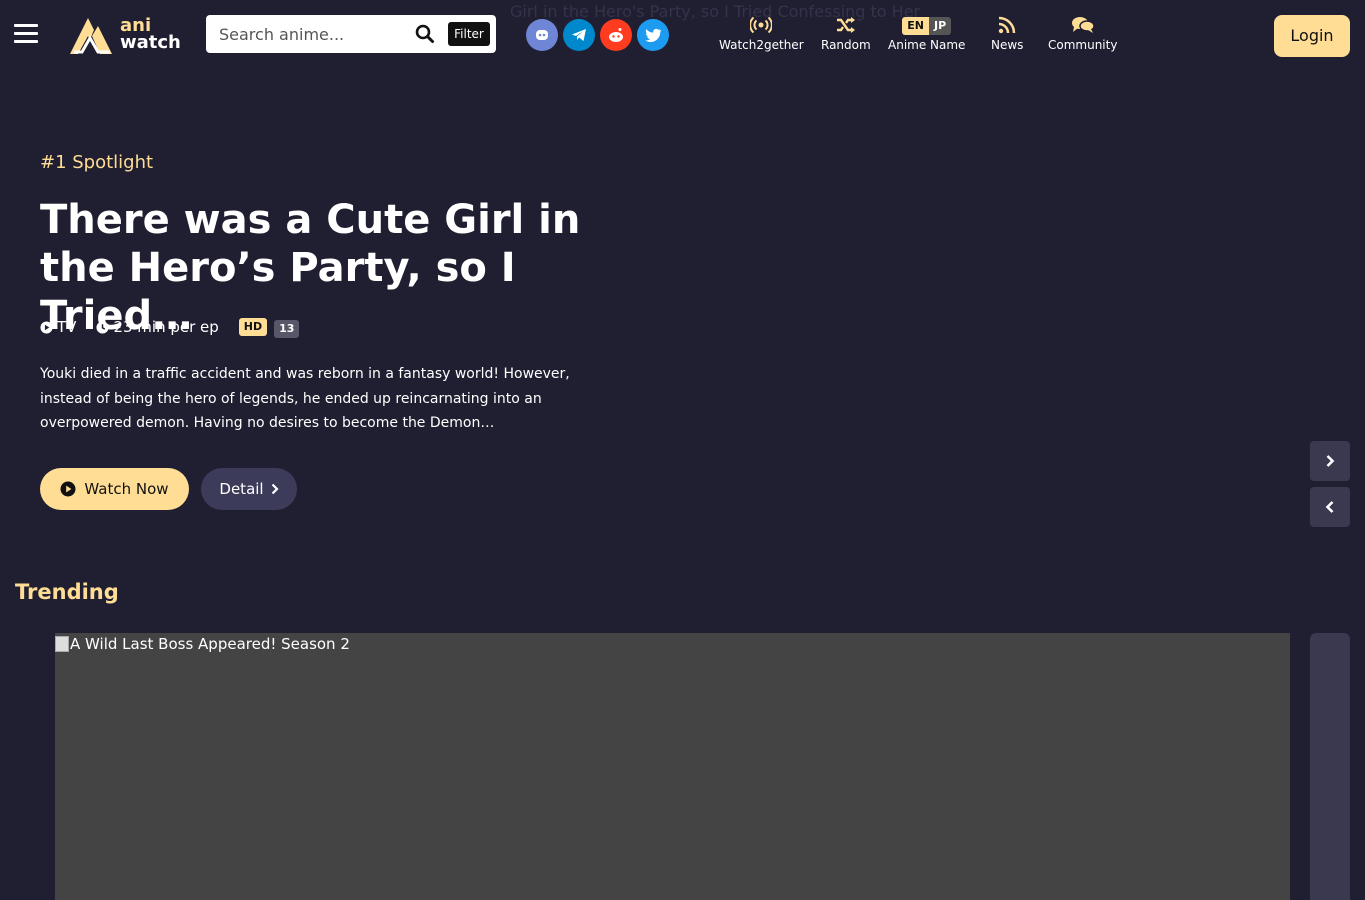 This screenshot has width=1365, height=900. I want to click on telegram-icon, so click(579, 35).